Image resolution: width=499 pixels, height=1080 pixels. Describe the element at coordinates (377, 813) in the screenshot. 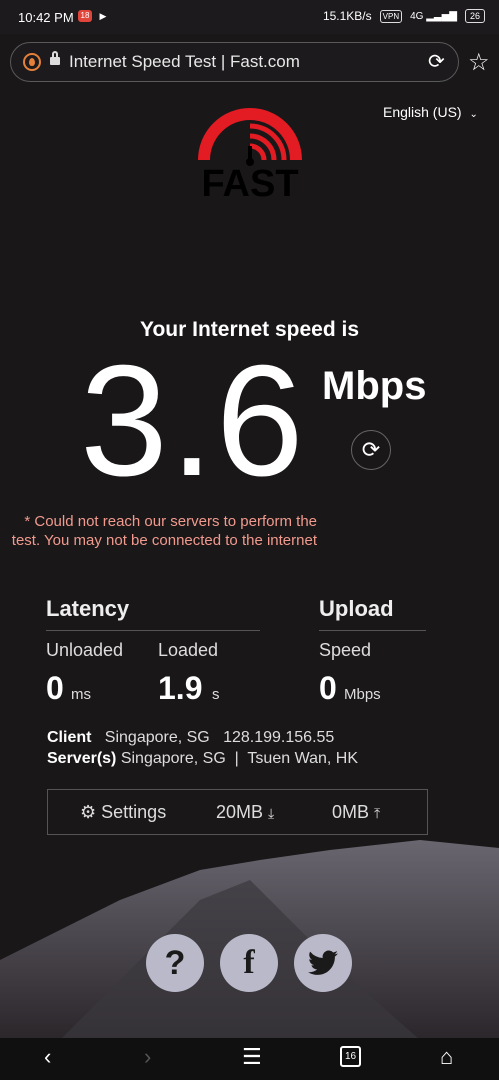

I see `upload-icon: ⤒` at that location.